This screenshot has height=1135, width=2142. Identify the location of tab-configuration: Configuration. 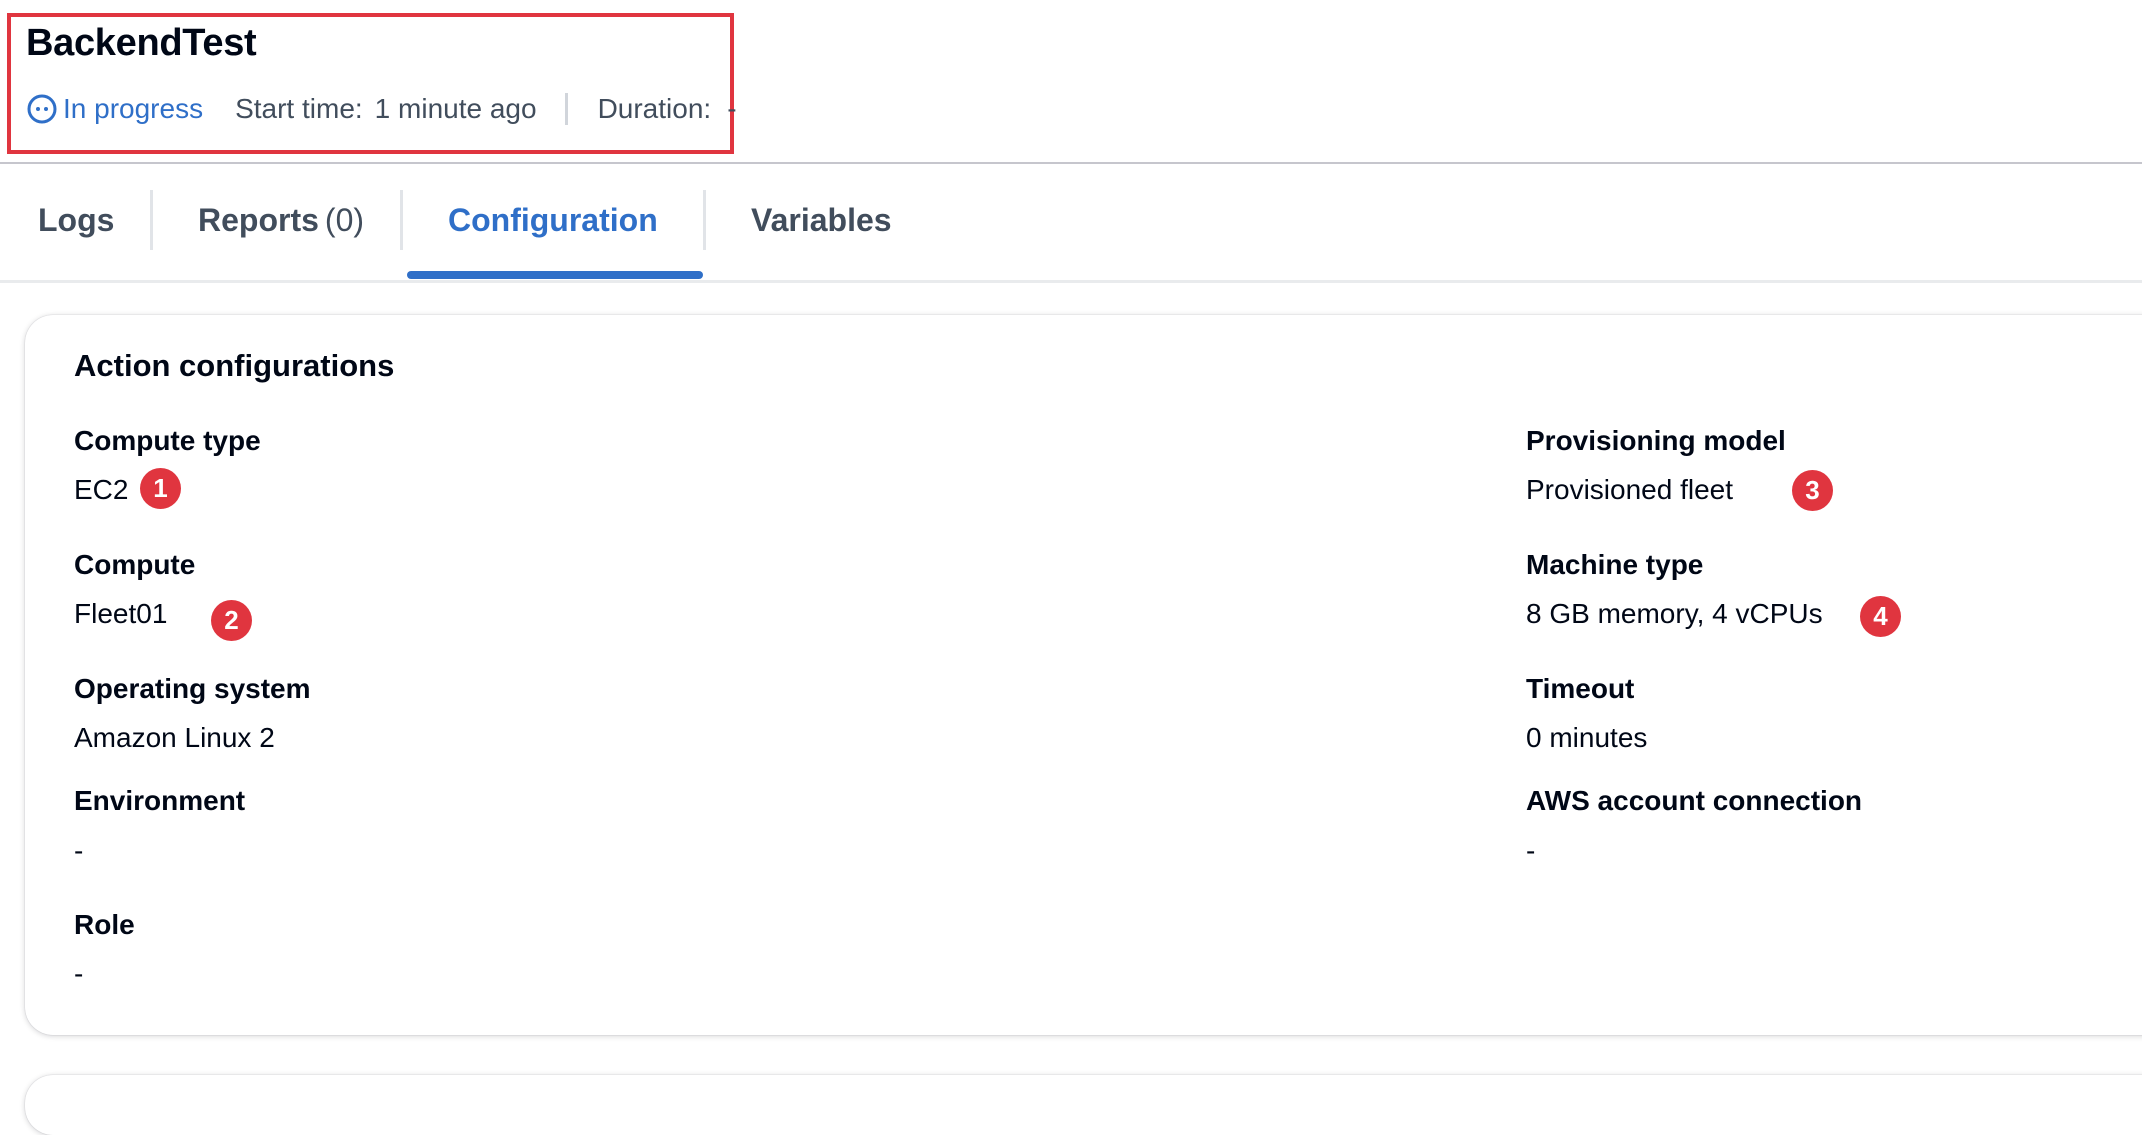
(553, 235).